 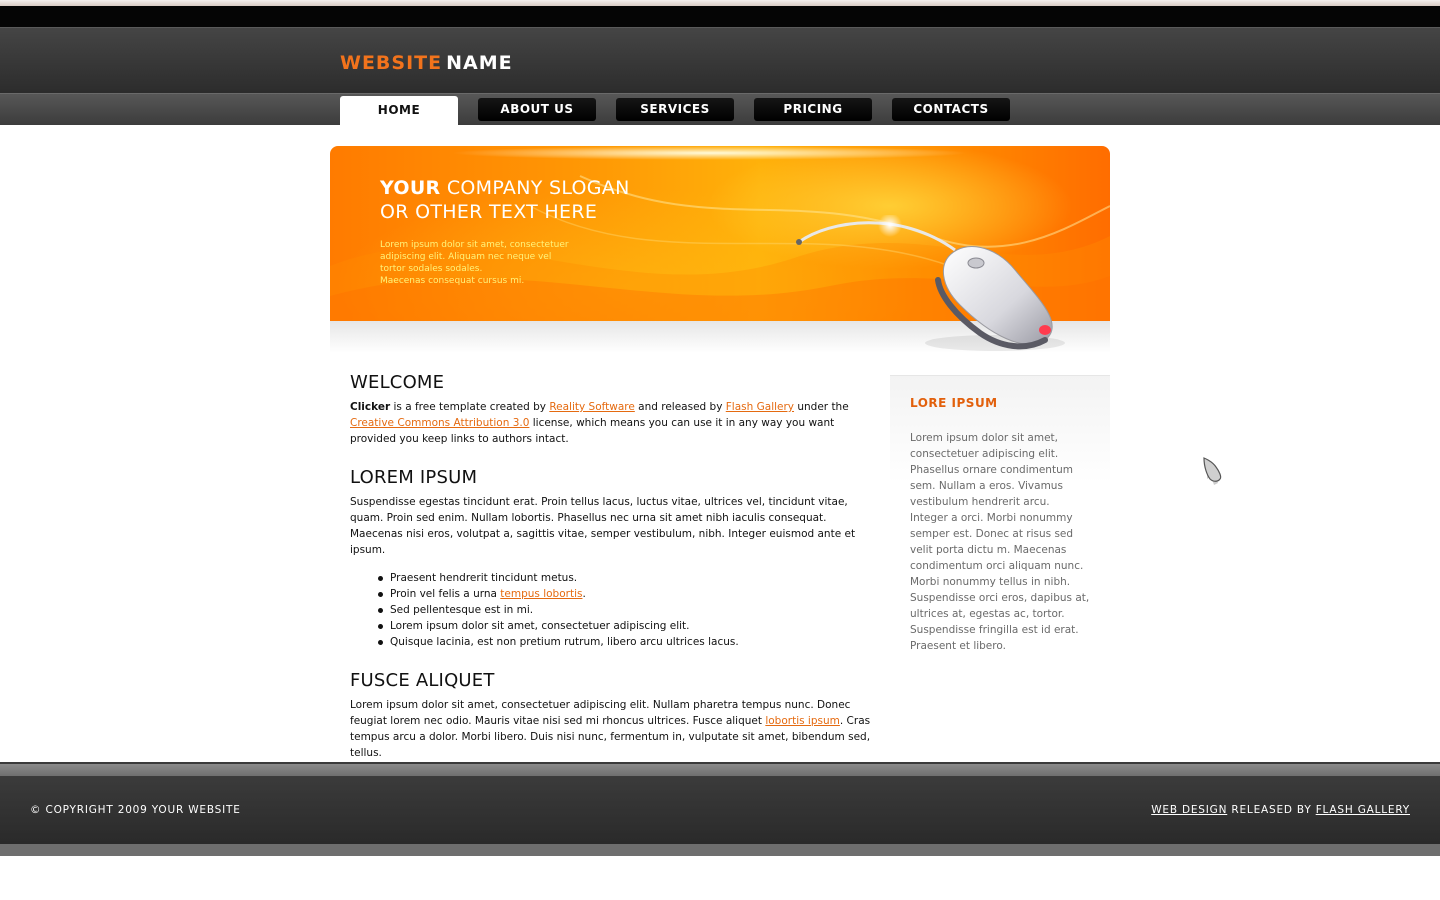 What do you see at coordinates (489, 212) in the screenshot?
I see `slogan-line-2: OR OTHER TEXT HERE` at bounding box center [489, 212].